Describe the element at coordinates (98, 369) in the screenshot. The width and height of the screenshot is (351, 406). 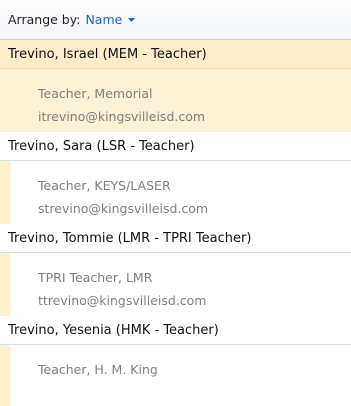
I see `contact-title: Teacher, H. M. King` at that location.